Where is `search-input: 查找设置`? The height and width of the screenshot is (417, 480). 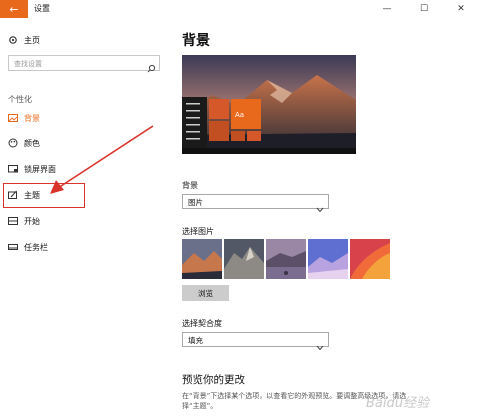 search-input: 查找设置 is located at coordinates (84, 64).